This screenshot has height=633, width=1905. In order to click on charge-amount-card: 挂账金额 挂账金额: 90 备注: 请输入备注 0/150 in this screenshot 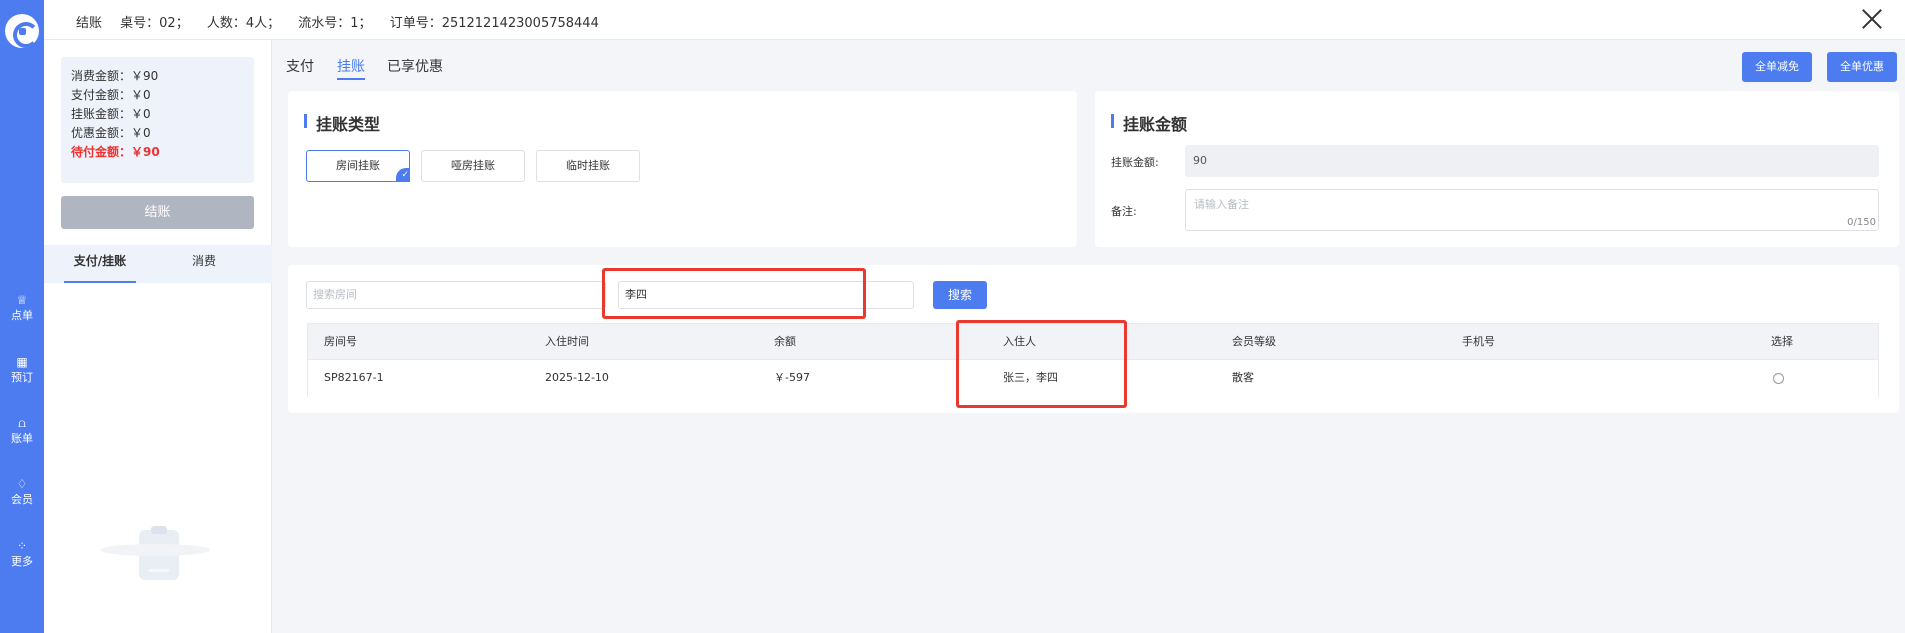, I will do `click(1497, 169)`.